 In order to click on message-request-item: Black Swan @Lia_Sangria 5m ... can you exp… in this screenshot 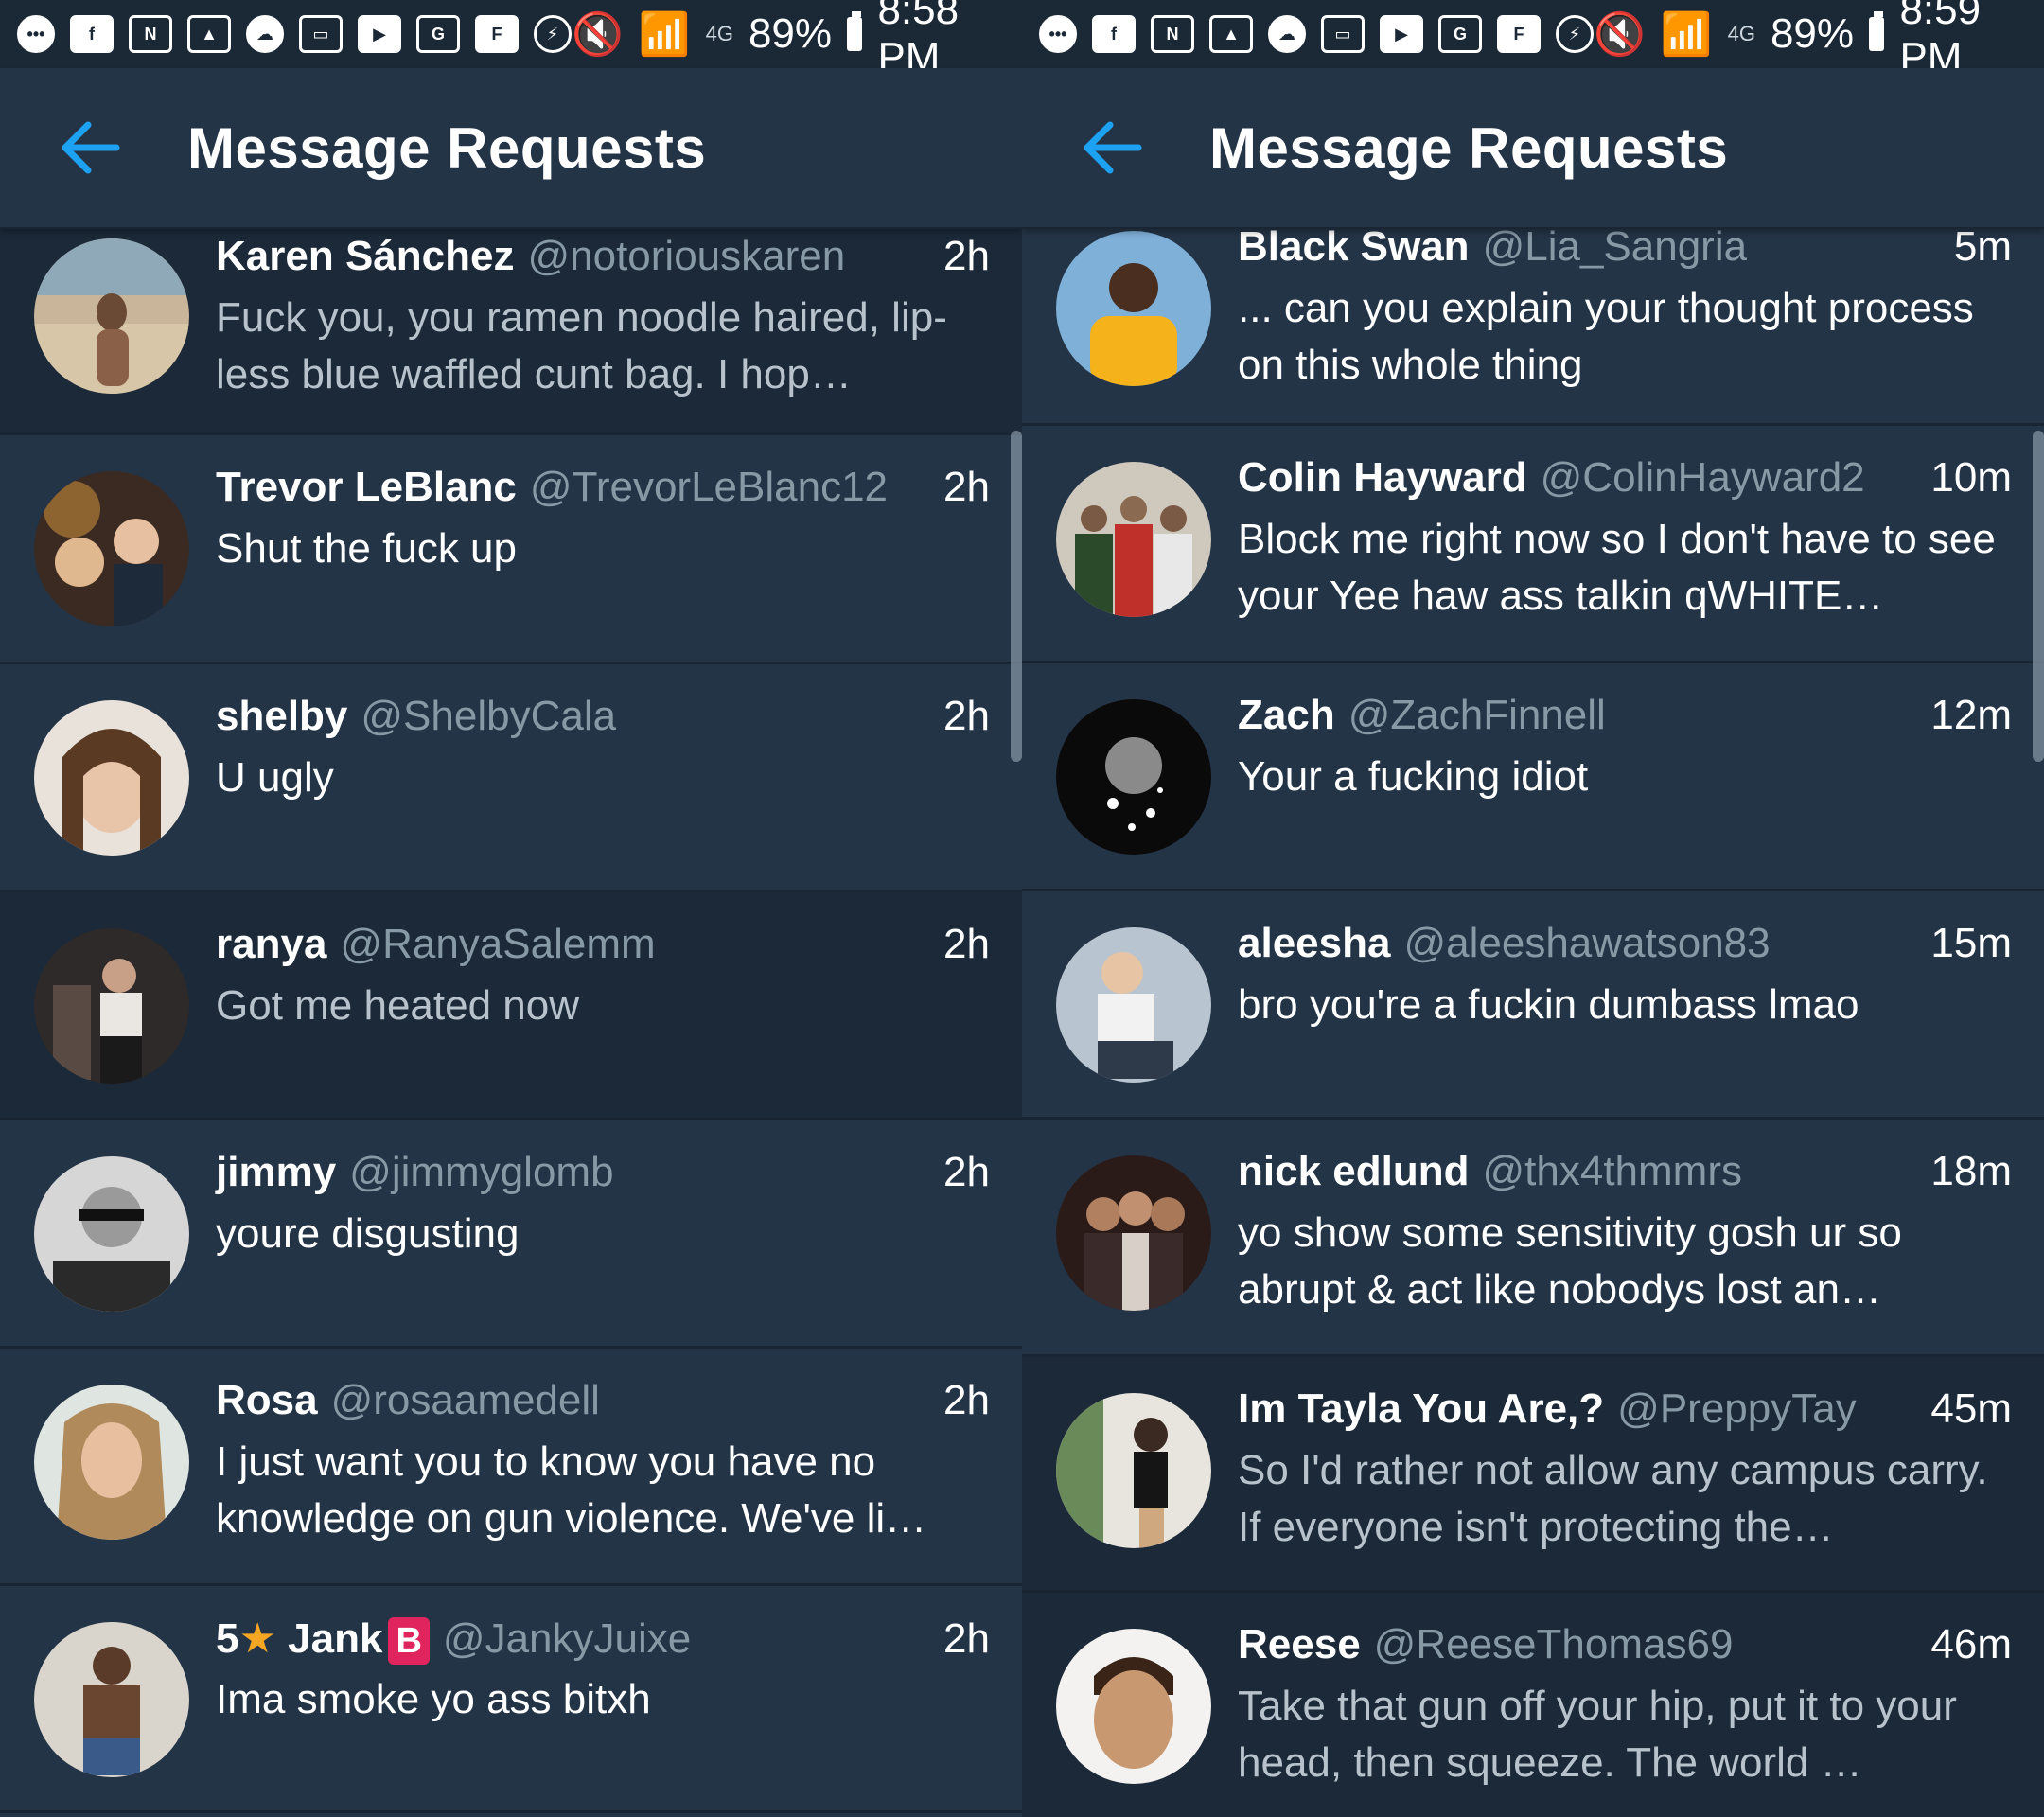, I will do `click(1533, 325)`.